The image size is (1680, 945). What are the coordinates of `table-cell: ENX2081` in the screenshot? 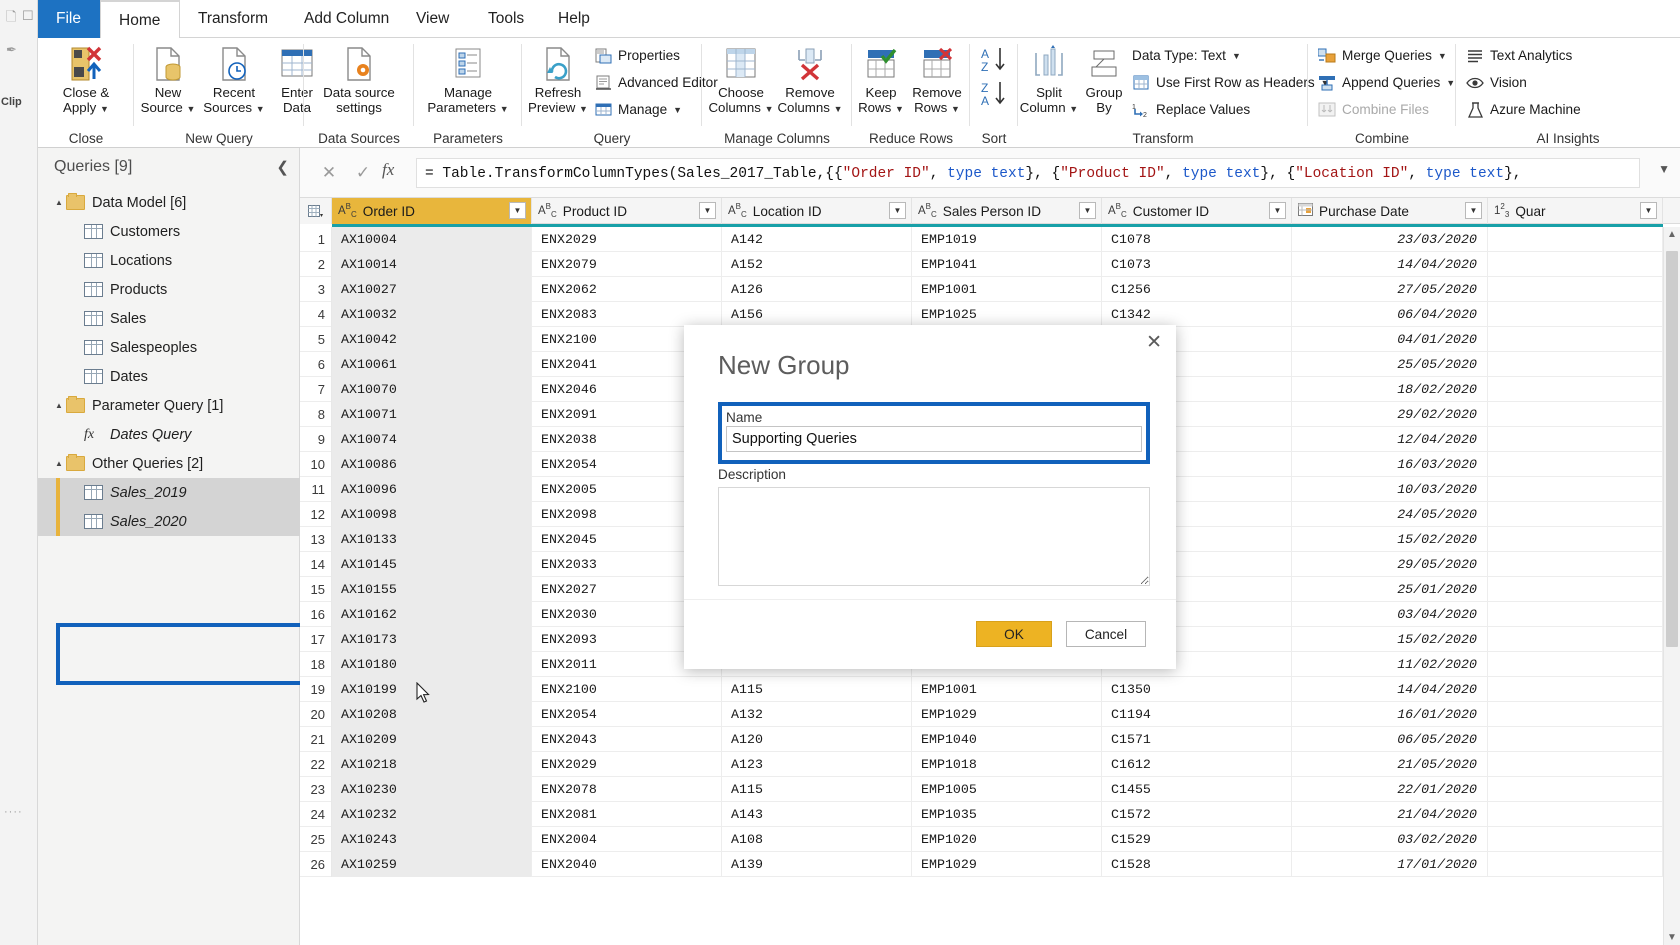 It's located at (627, 814).